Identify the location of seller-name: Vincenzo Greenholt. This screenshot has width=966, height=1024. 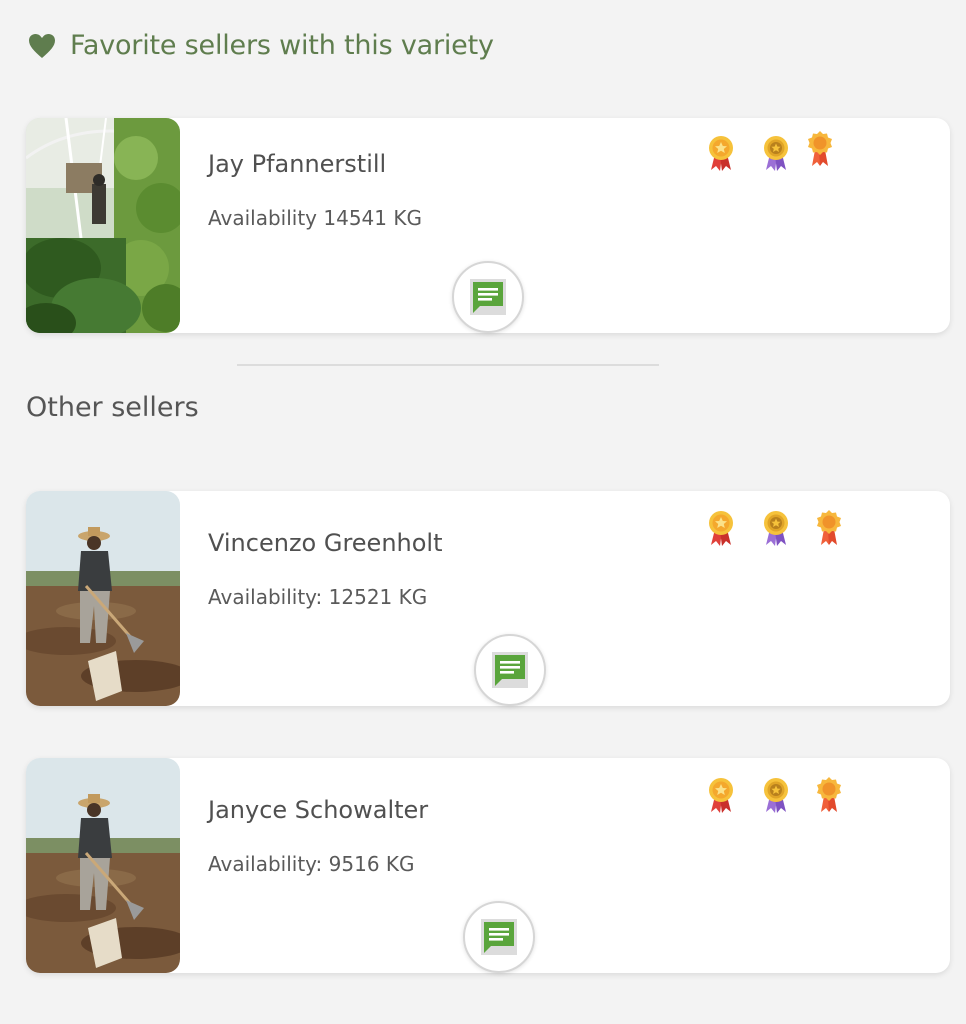
(325, 543).